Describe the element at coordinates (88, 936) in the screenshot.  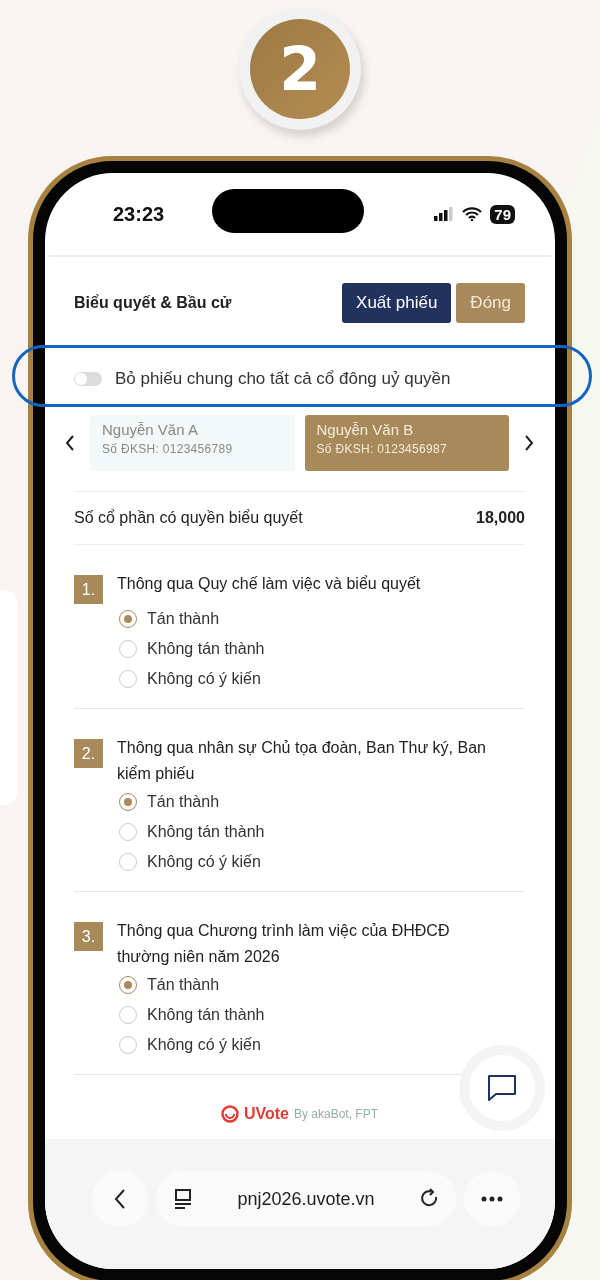
I see `question-number: 3.` at that location.